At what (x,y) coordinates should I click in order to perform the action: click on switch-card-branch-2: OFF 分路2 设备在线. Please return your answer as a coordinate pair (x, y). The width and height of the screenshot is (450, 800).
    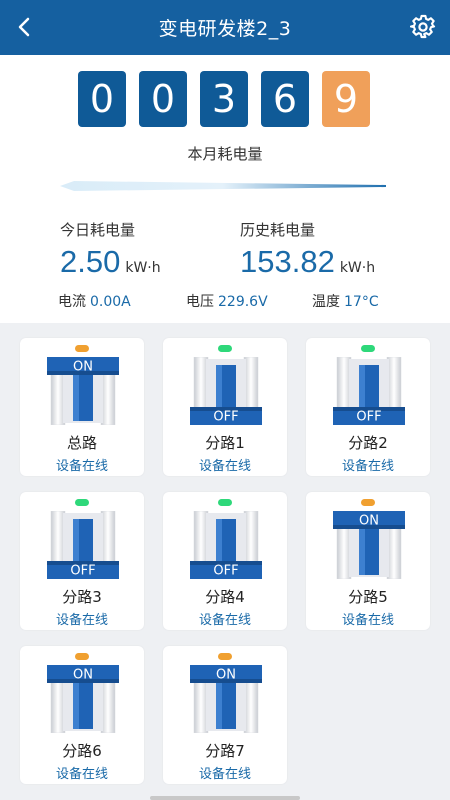
    Looking at the image, I should click on (368, 407).